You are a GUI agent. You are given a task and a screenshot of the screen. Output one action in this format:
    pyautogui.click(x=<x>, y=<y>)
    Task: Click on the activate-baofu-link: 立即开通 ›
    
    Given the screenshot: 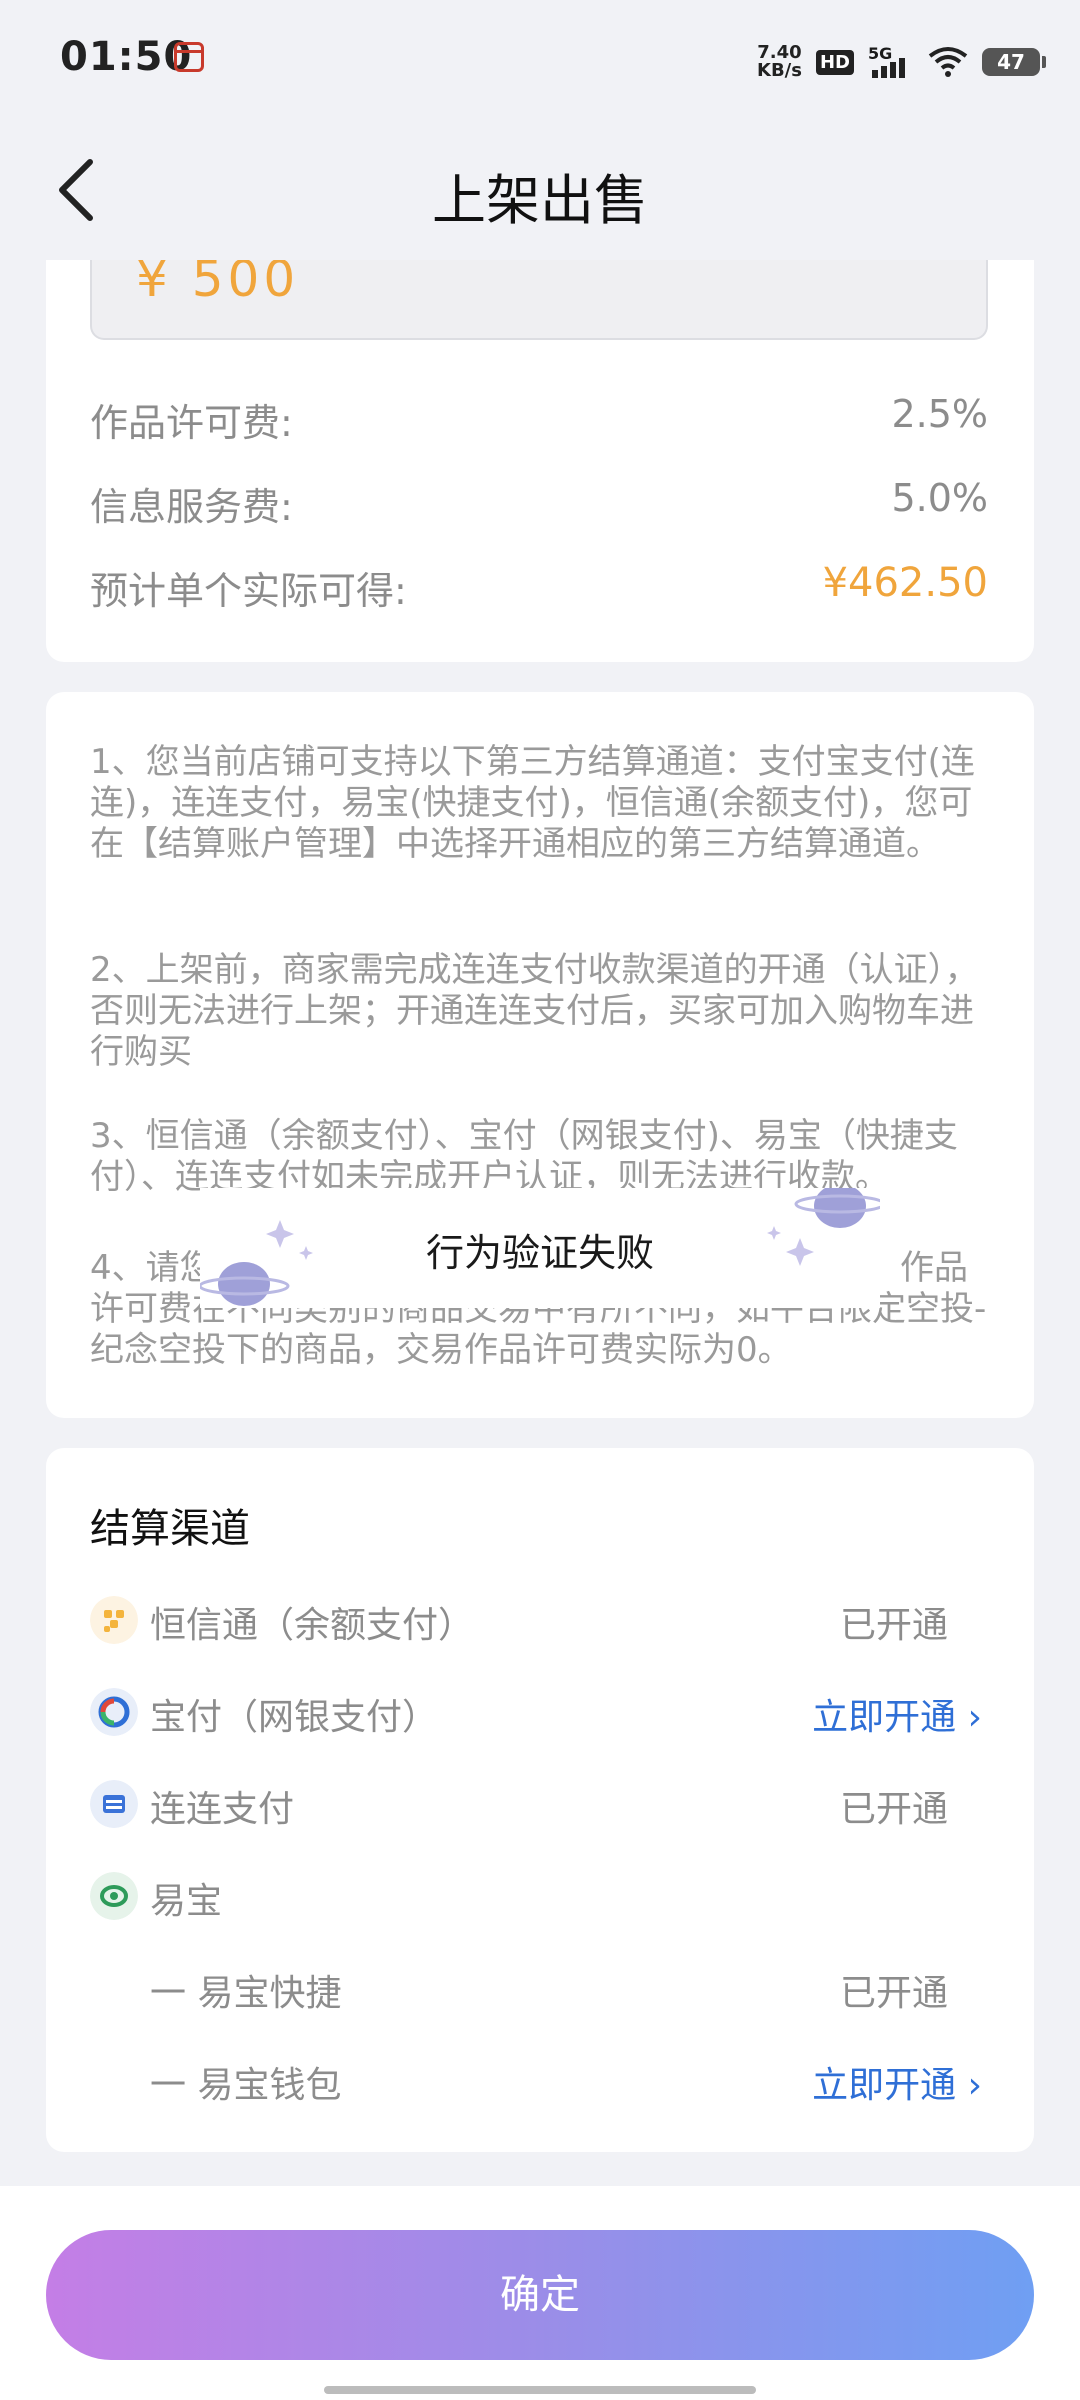 What is the action you would take?
    pyautogui.click(x=897, y=1714)
    